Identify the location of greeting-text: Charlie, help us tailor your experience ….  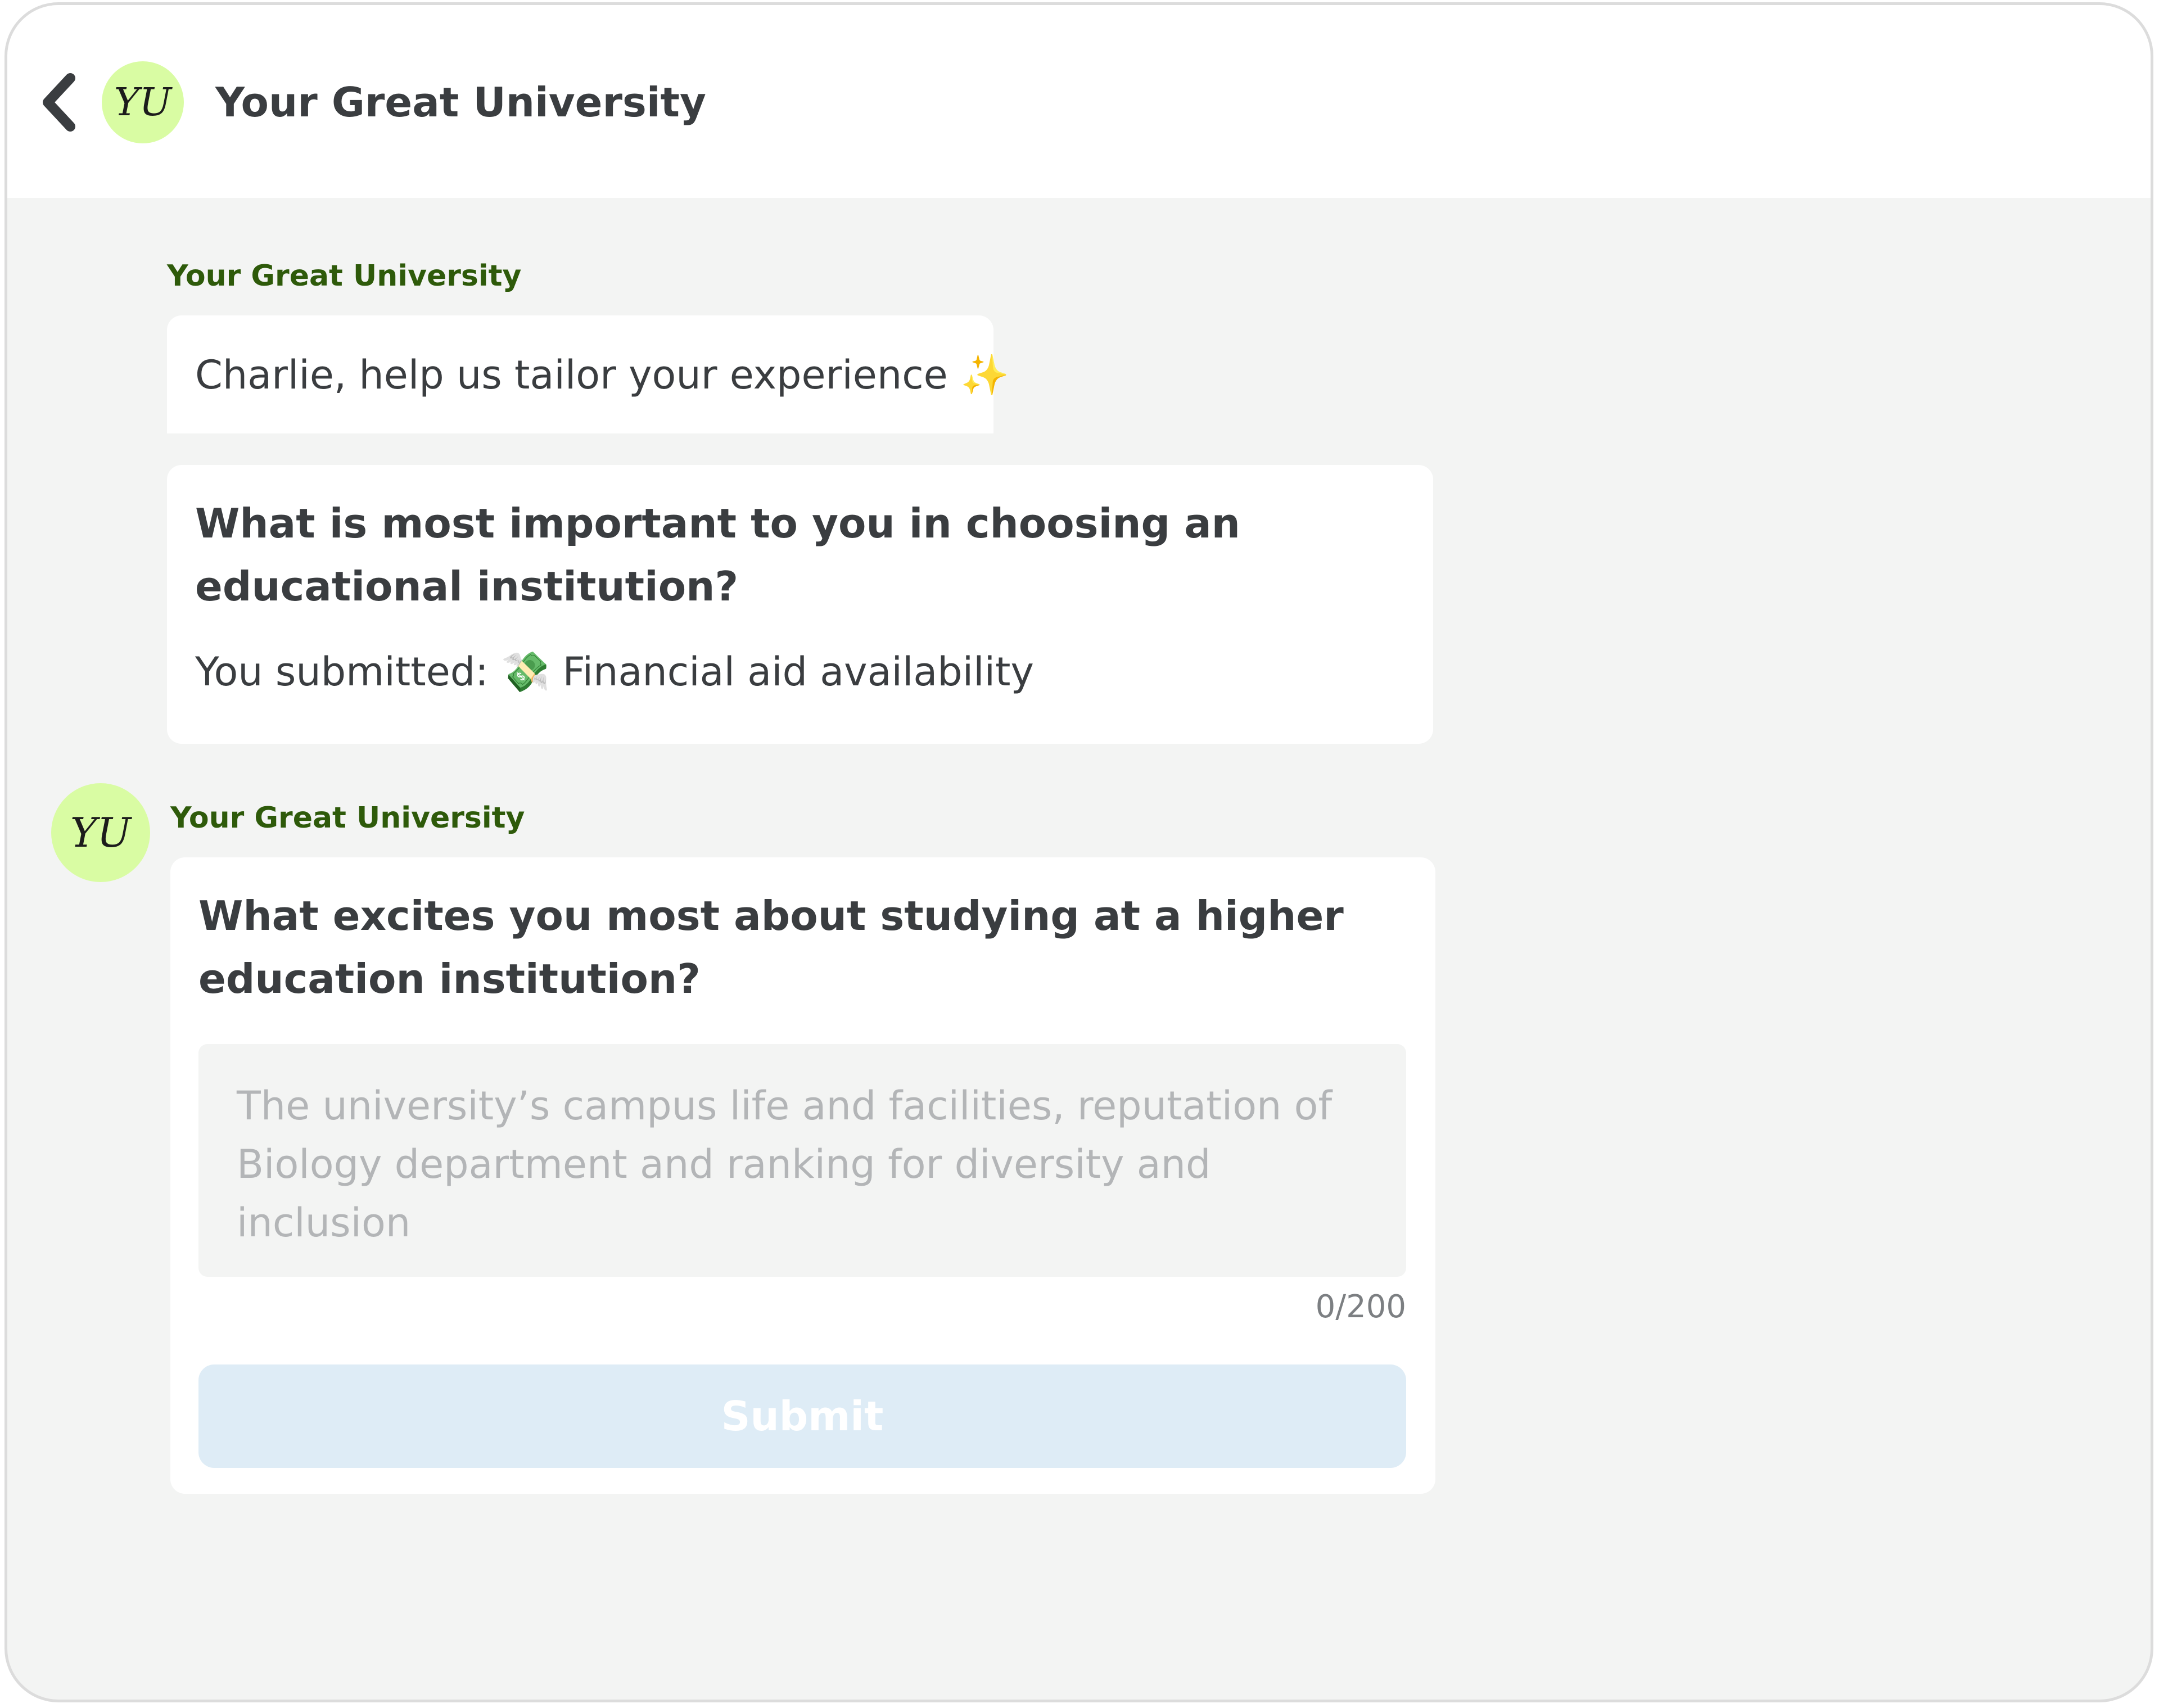
(602, 375).